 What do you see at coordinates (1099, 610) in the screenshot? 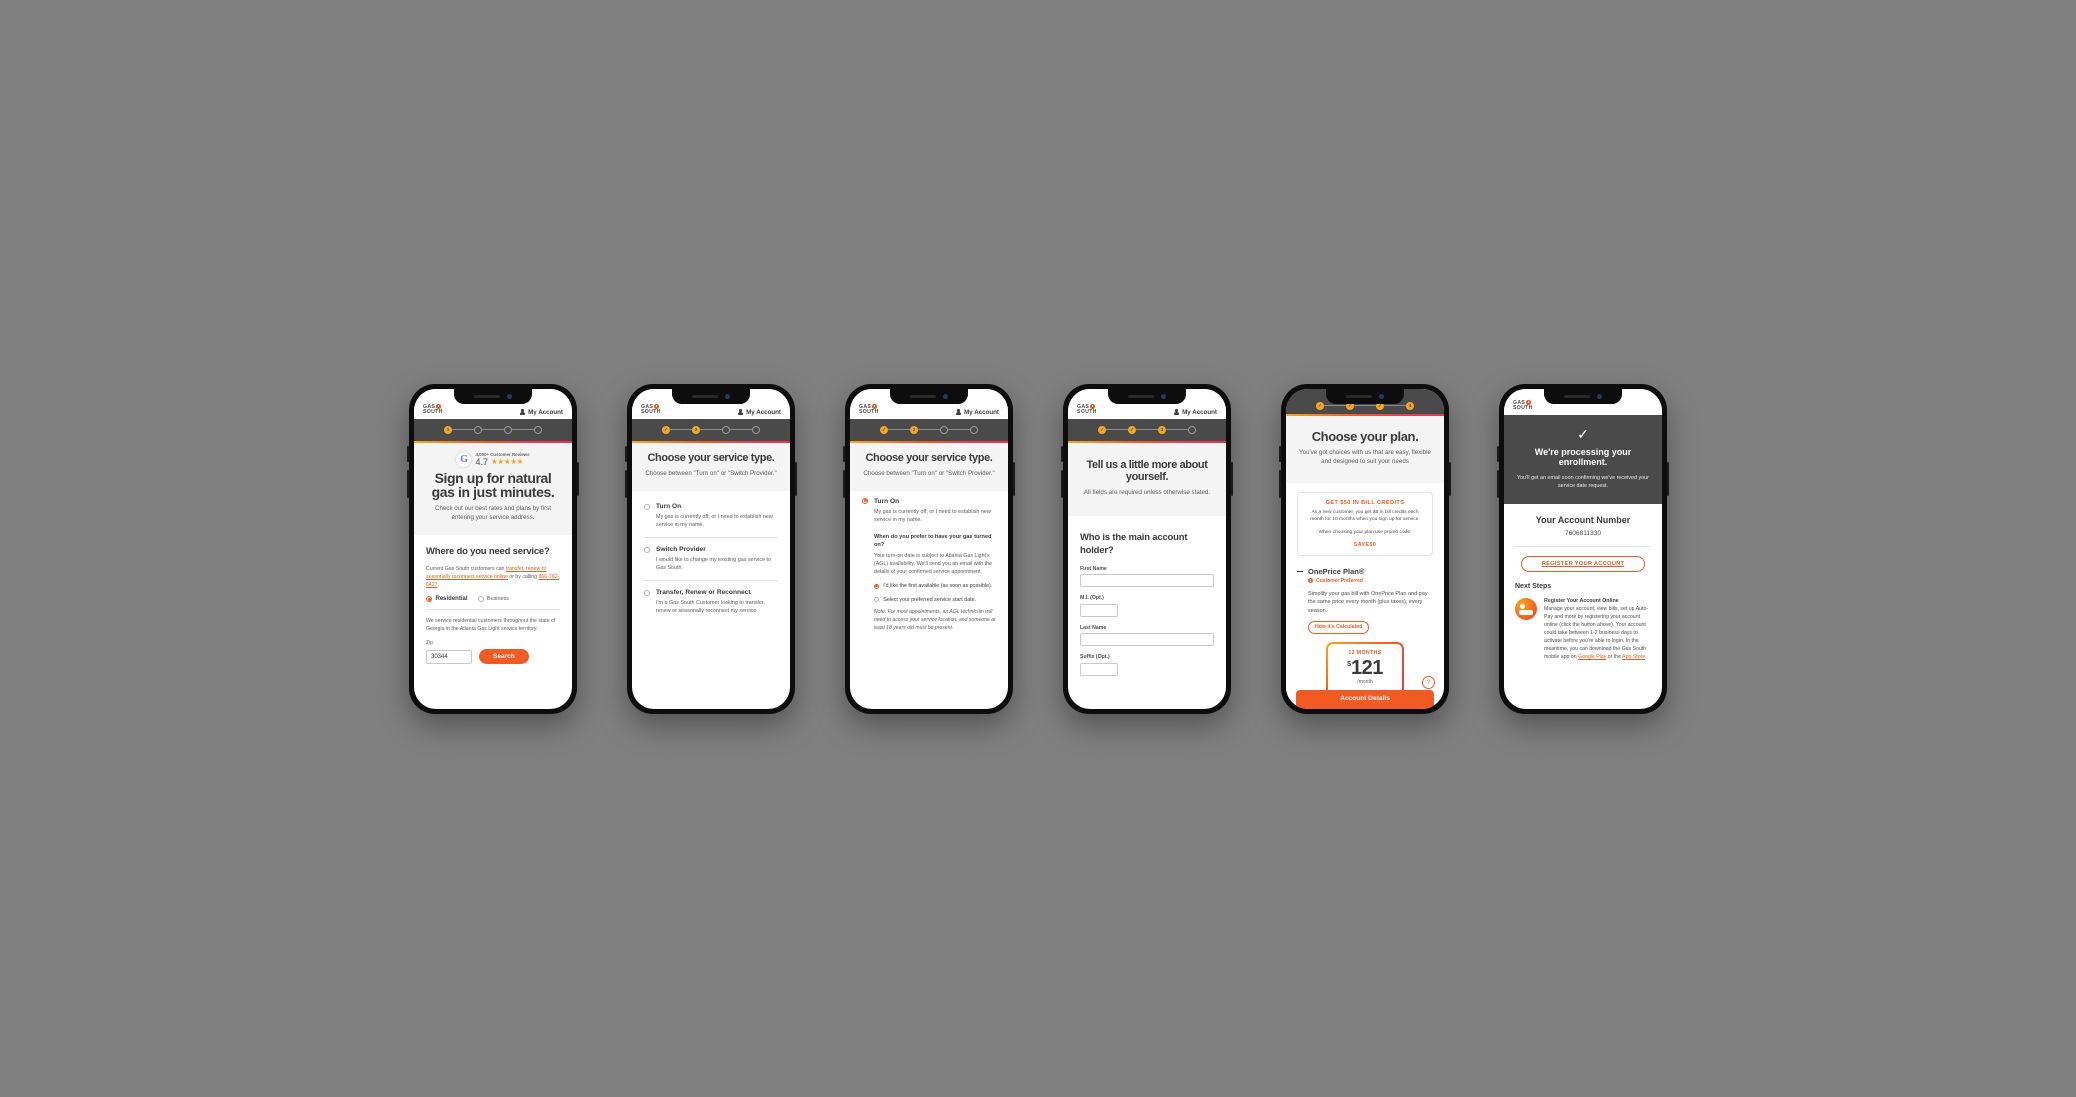
I see `middle-initial-input` at bounding box center [1099, 610].